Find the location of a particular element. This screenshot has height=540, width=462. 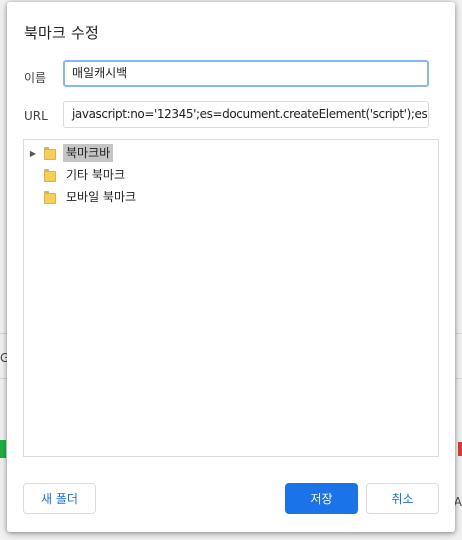

new-folder-button: 새 폴더 is located at coordinates (59, 498).